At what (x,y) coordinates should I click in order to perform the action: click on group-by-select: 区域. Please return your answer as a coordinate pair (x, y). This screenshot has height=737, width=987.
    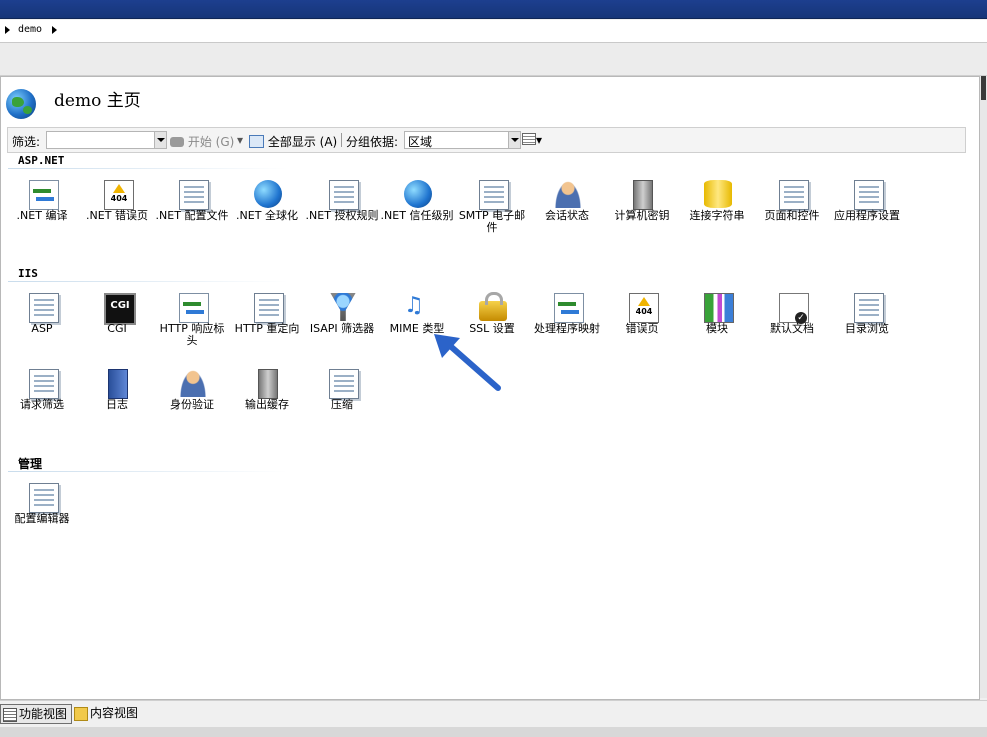
    Looking at the image, I should click on (462, 140).